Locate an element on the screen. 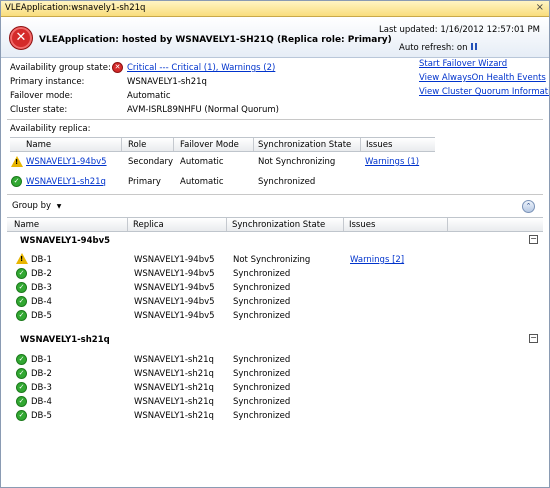  critical-error-icon: ✕ is located at coordinates (21, 38).